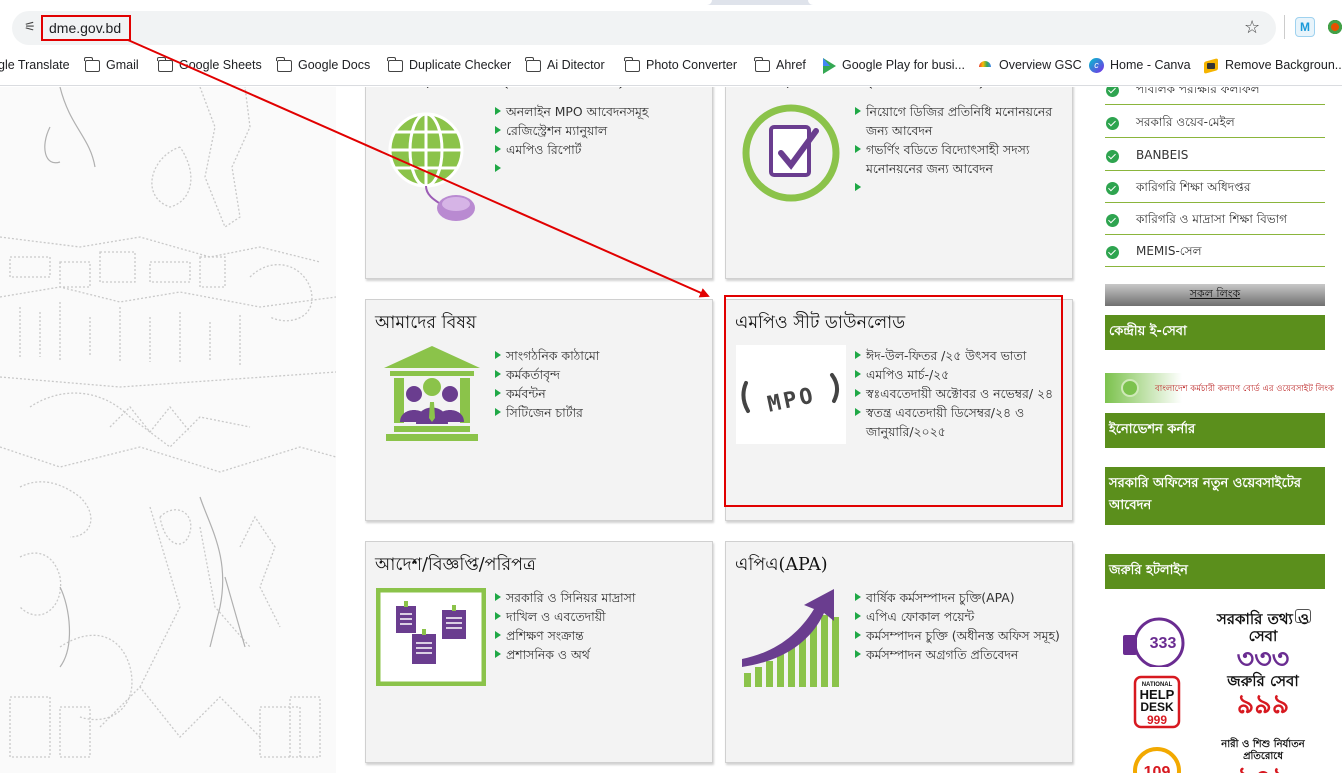 The image size is (1342, 773). What do you see at coordinates (1140, 66) in the screenshot?
I see `bookmark-canva: c Home - Canva` at bounding box center [1140, 66].